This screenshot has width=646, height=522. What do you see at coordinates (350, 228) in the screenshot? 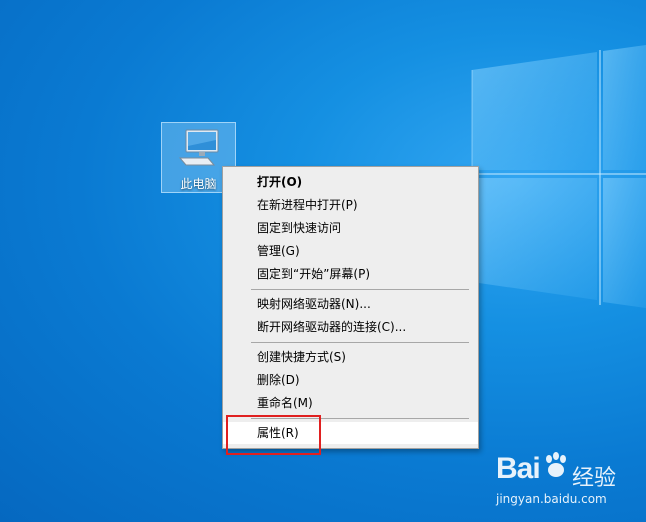
I see `menu-item-pin-quick-access: 固定到快速访问` at bounding box center [350, 228].